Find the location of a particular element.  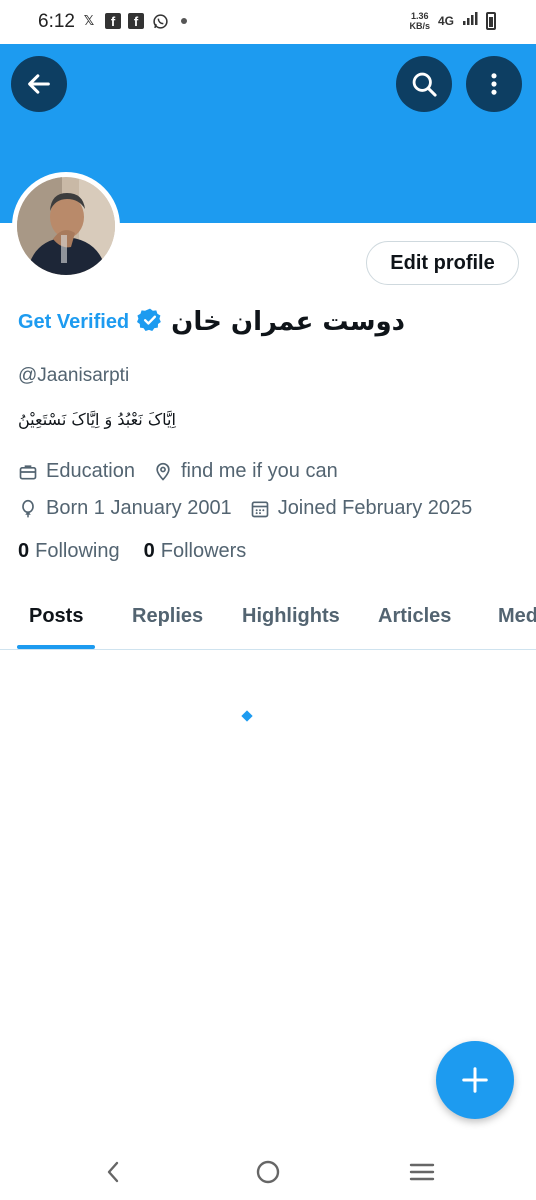

network-speed: 1.36 KB/s is located at coordinates (419, 21).